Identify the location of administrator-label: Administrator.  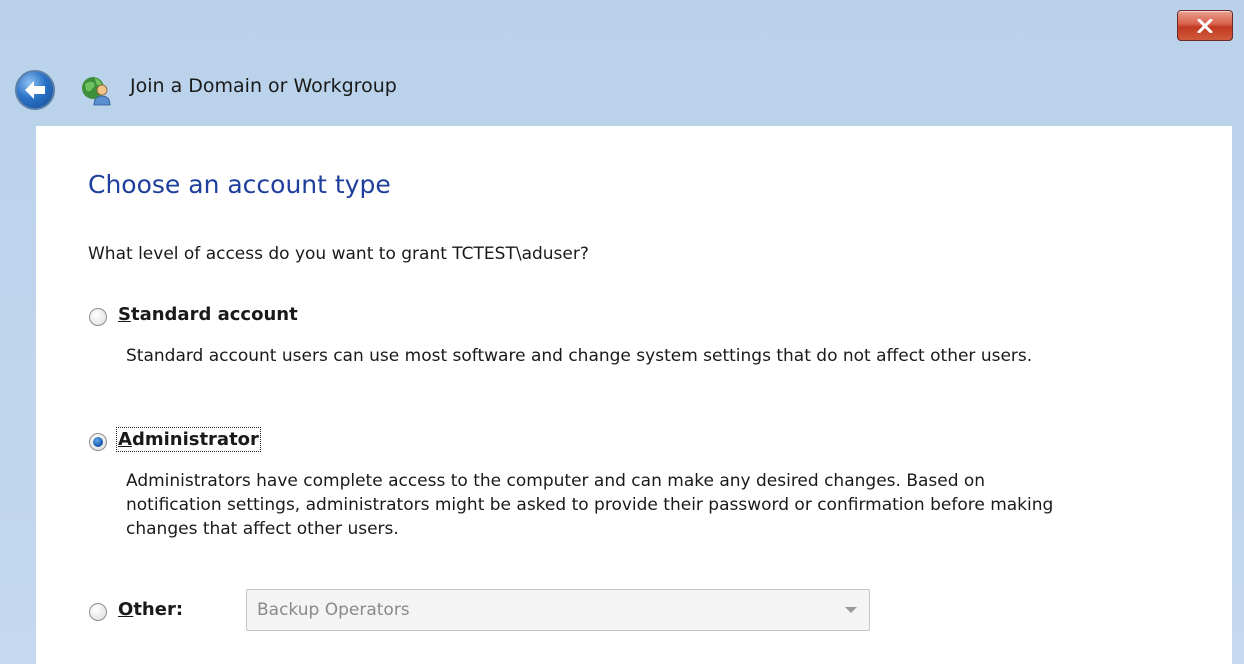
(188, 439).